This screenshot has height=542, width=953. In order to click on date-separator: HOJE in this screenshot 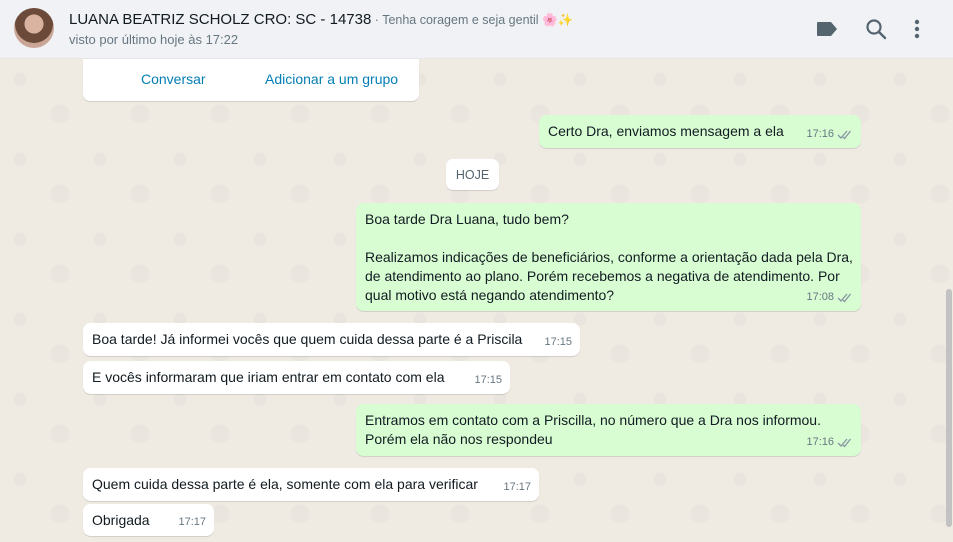, I will do `click(472, 174)`.